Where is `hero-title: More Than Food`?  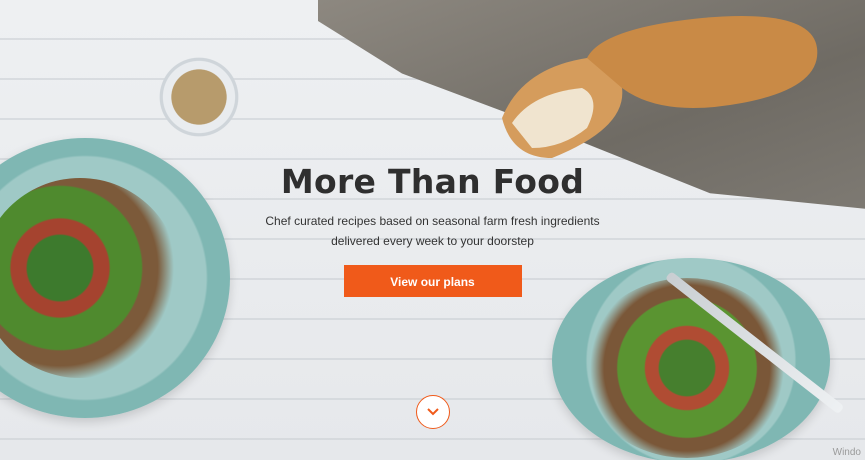 hero-title: More Than Food is located at coordinates (432, 181).